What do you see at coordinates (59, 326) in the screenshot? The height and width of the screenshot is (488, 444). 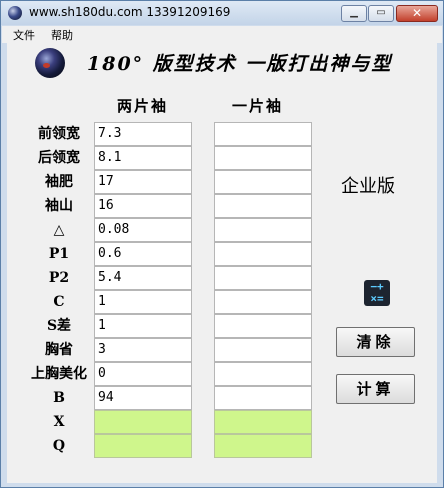 I see `row-label: S差` at bounding box center [59, 326].